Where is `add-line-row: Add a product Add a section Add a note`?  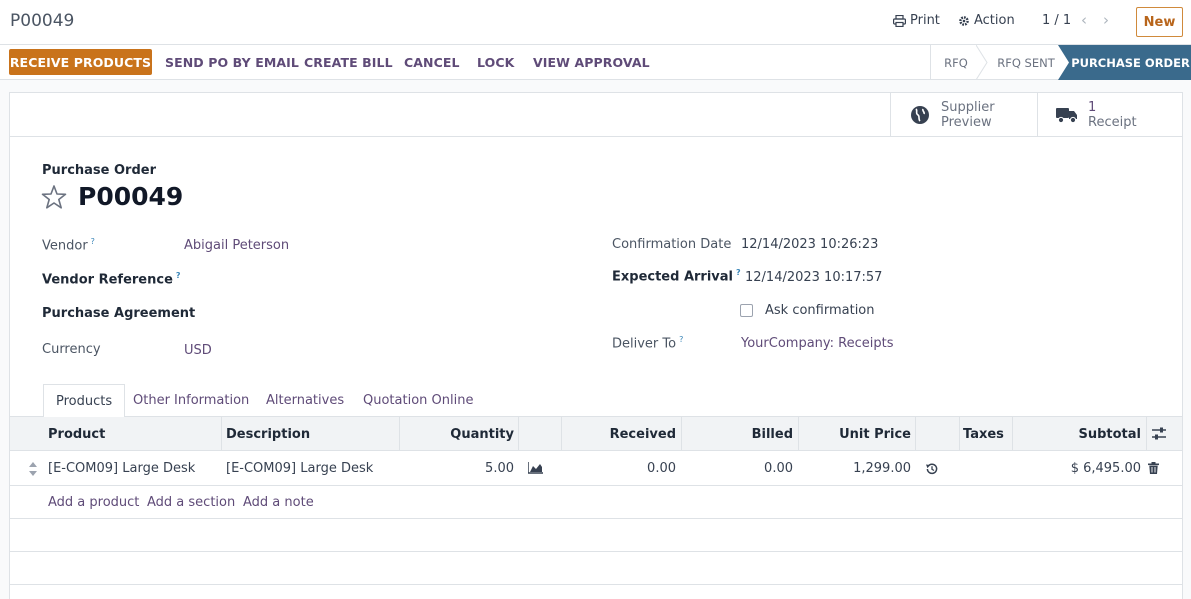 add-line-row: Add a product Add a section Add a note is located at coordinates (596, 502).